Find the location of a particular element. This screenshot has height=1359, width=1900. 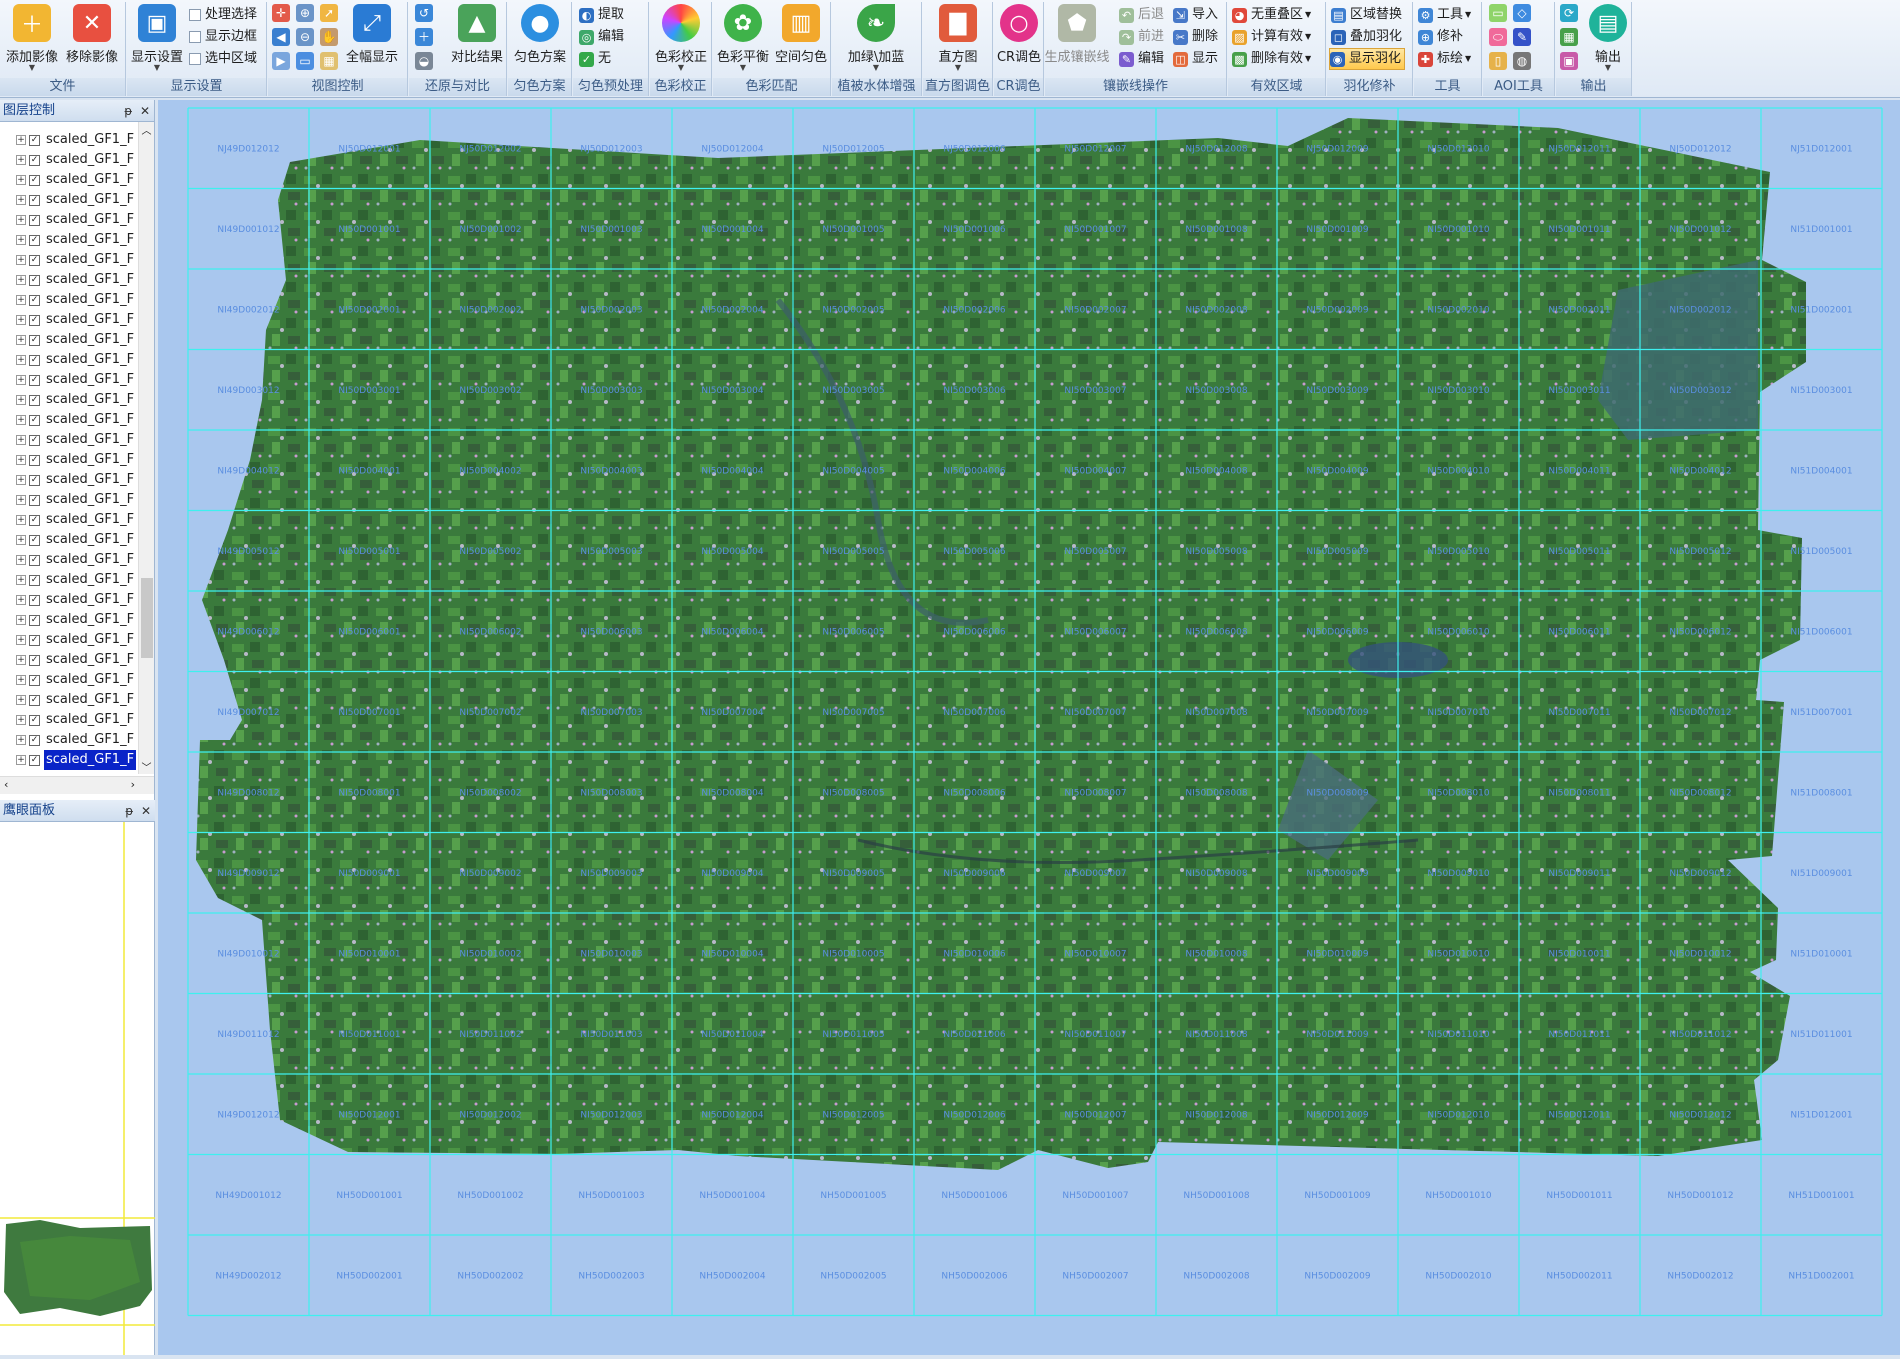

refresh-icon: ⟳ is located at coordinates (1569, 13).